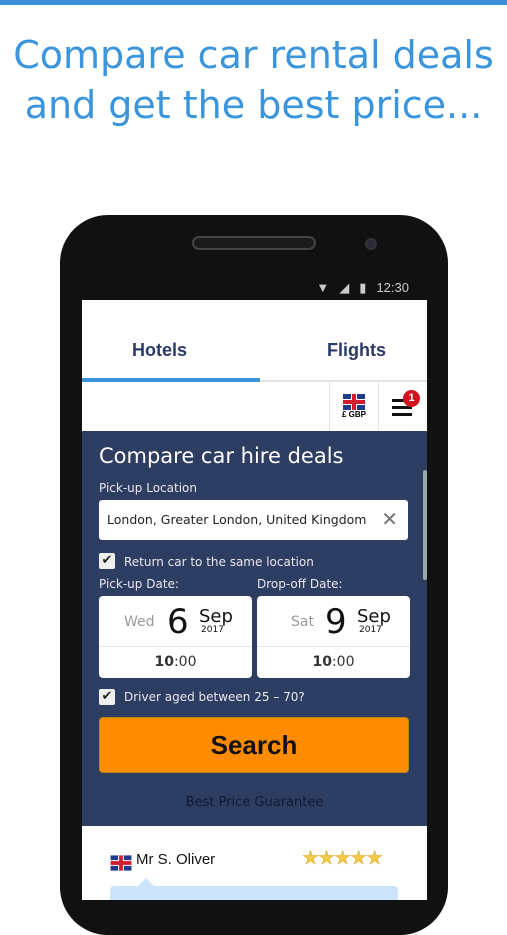 The image size is (507, 935). Describe the element at coordinates (392, 287) in the screenshot. I see `status-time: 12:30` at that location.